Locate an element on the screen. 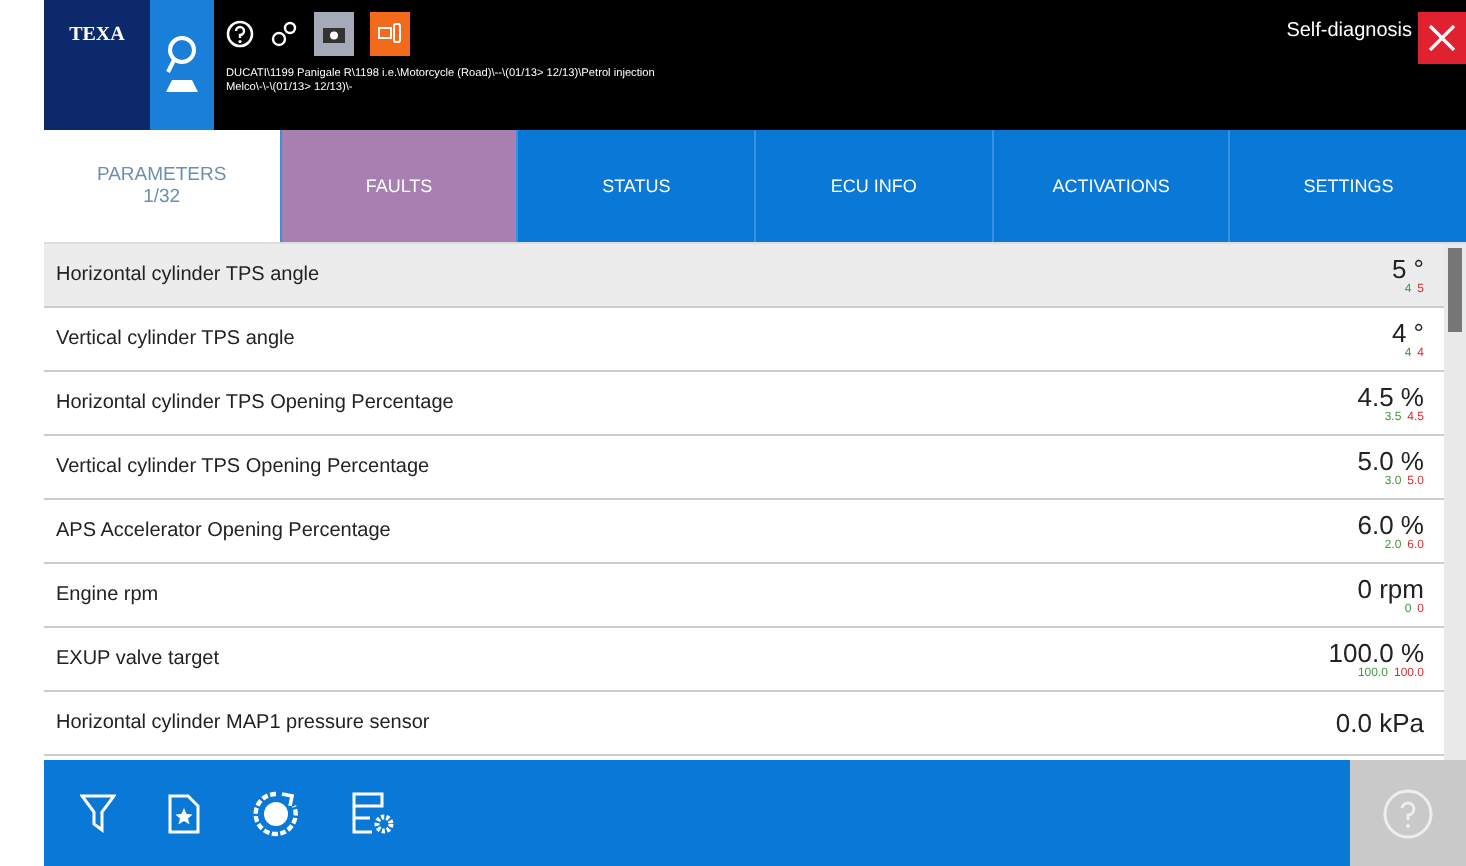 The image size is (1466, 866). camera-icon is located at coordinates (334, 34).